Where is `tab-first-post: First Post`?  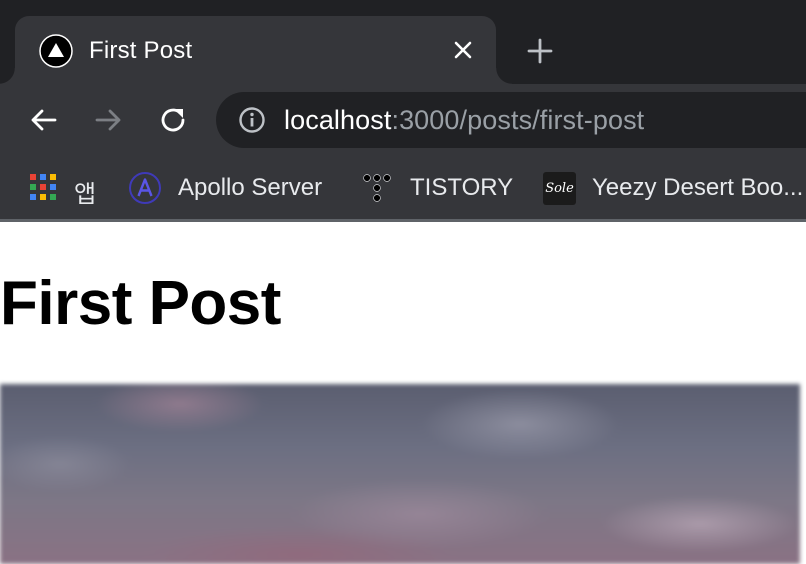 tab-first-post: First Post is located at coordinates (256, 50).